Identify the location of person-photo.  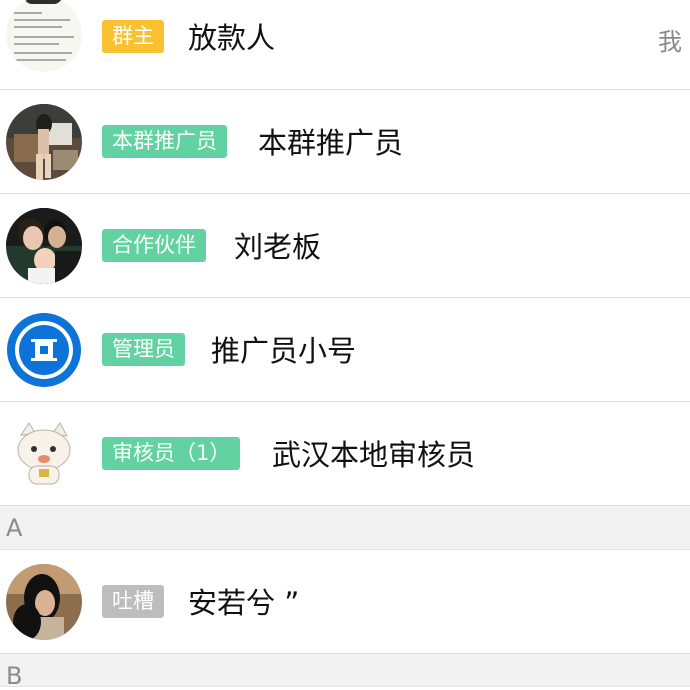
(44, 142).